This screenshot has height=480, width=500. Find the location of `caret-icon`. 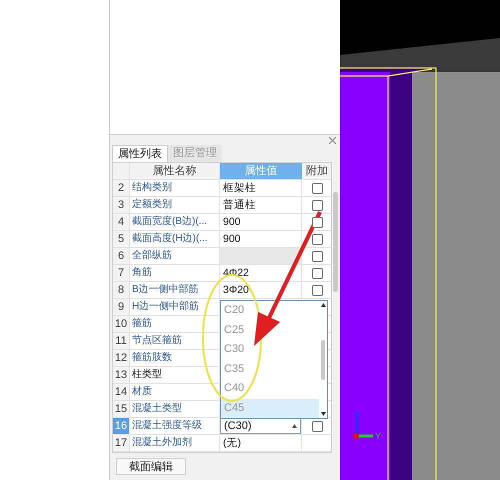

caret-icon is located at coordinates (294, 426).